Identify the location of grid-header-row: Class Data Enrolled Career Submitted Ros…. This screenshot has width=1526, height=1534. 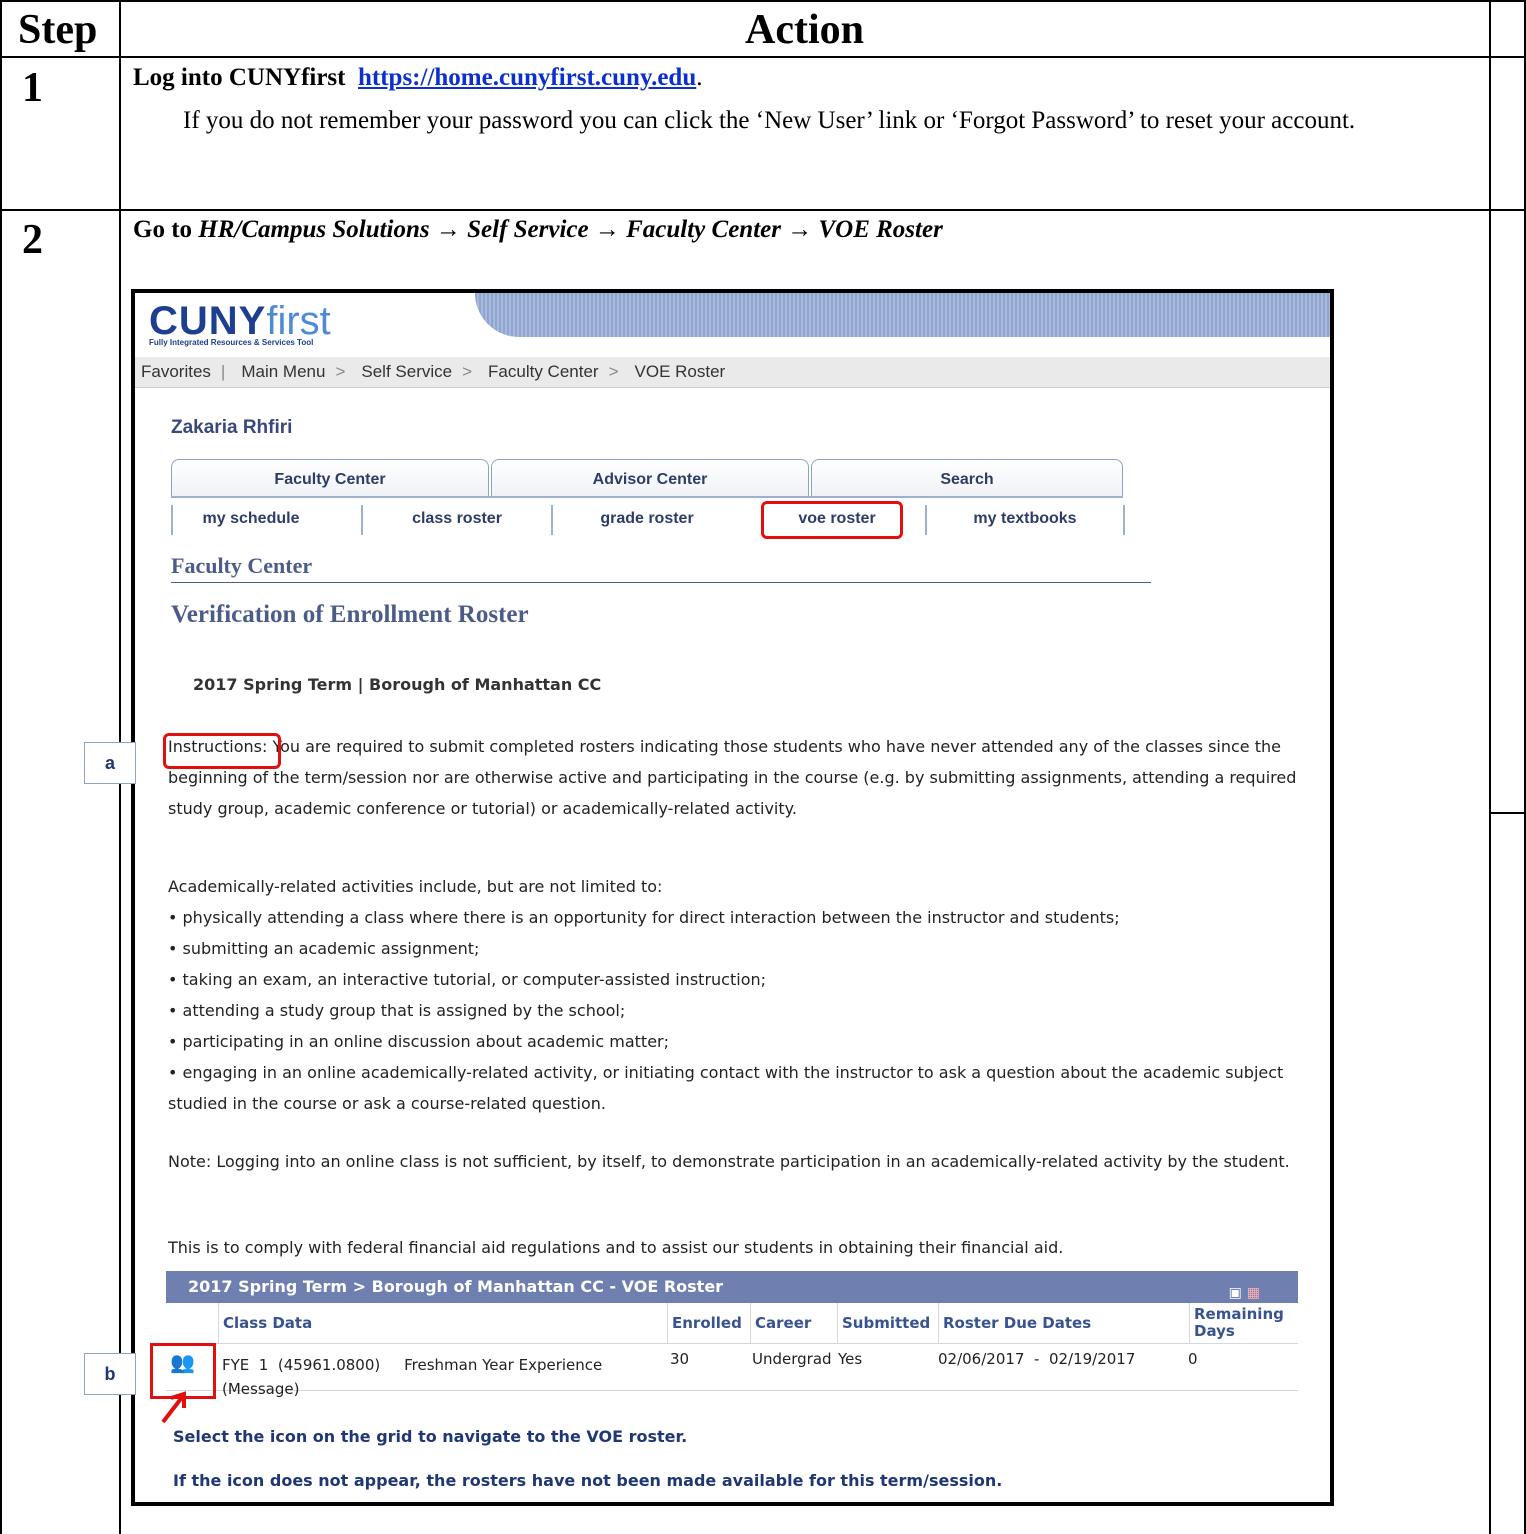
(732, 1323).